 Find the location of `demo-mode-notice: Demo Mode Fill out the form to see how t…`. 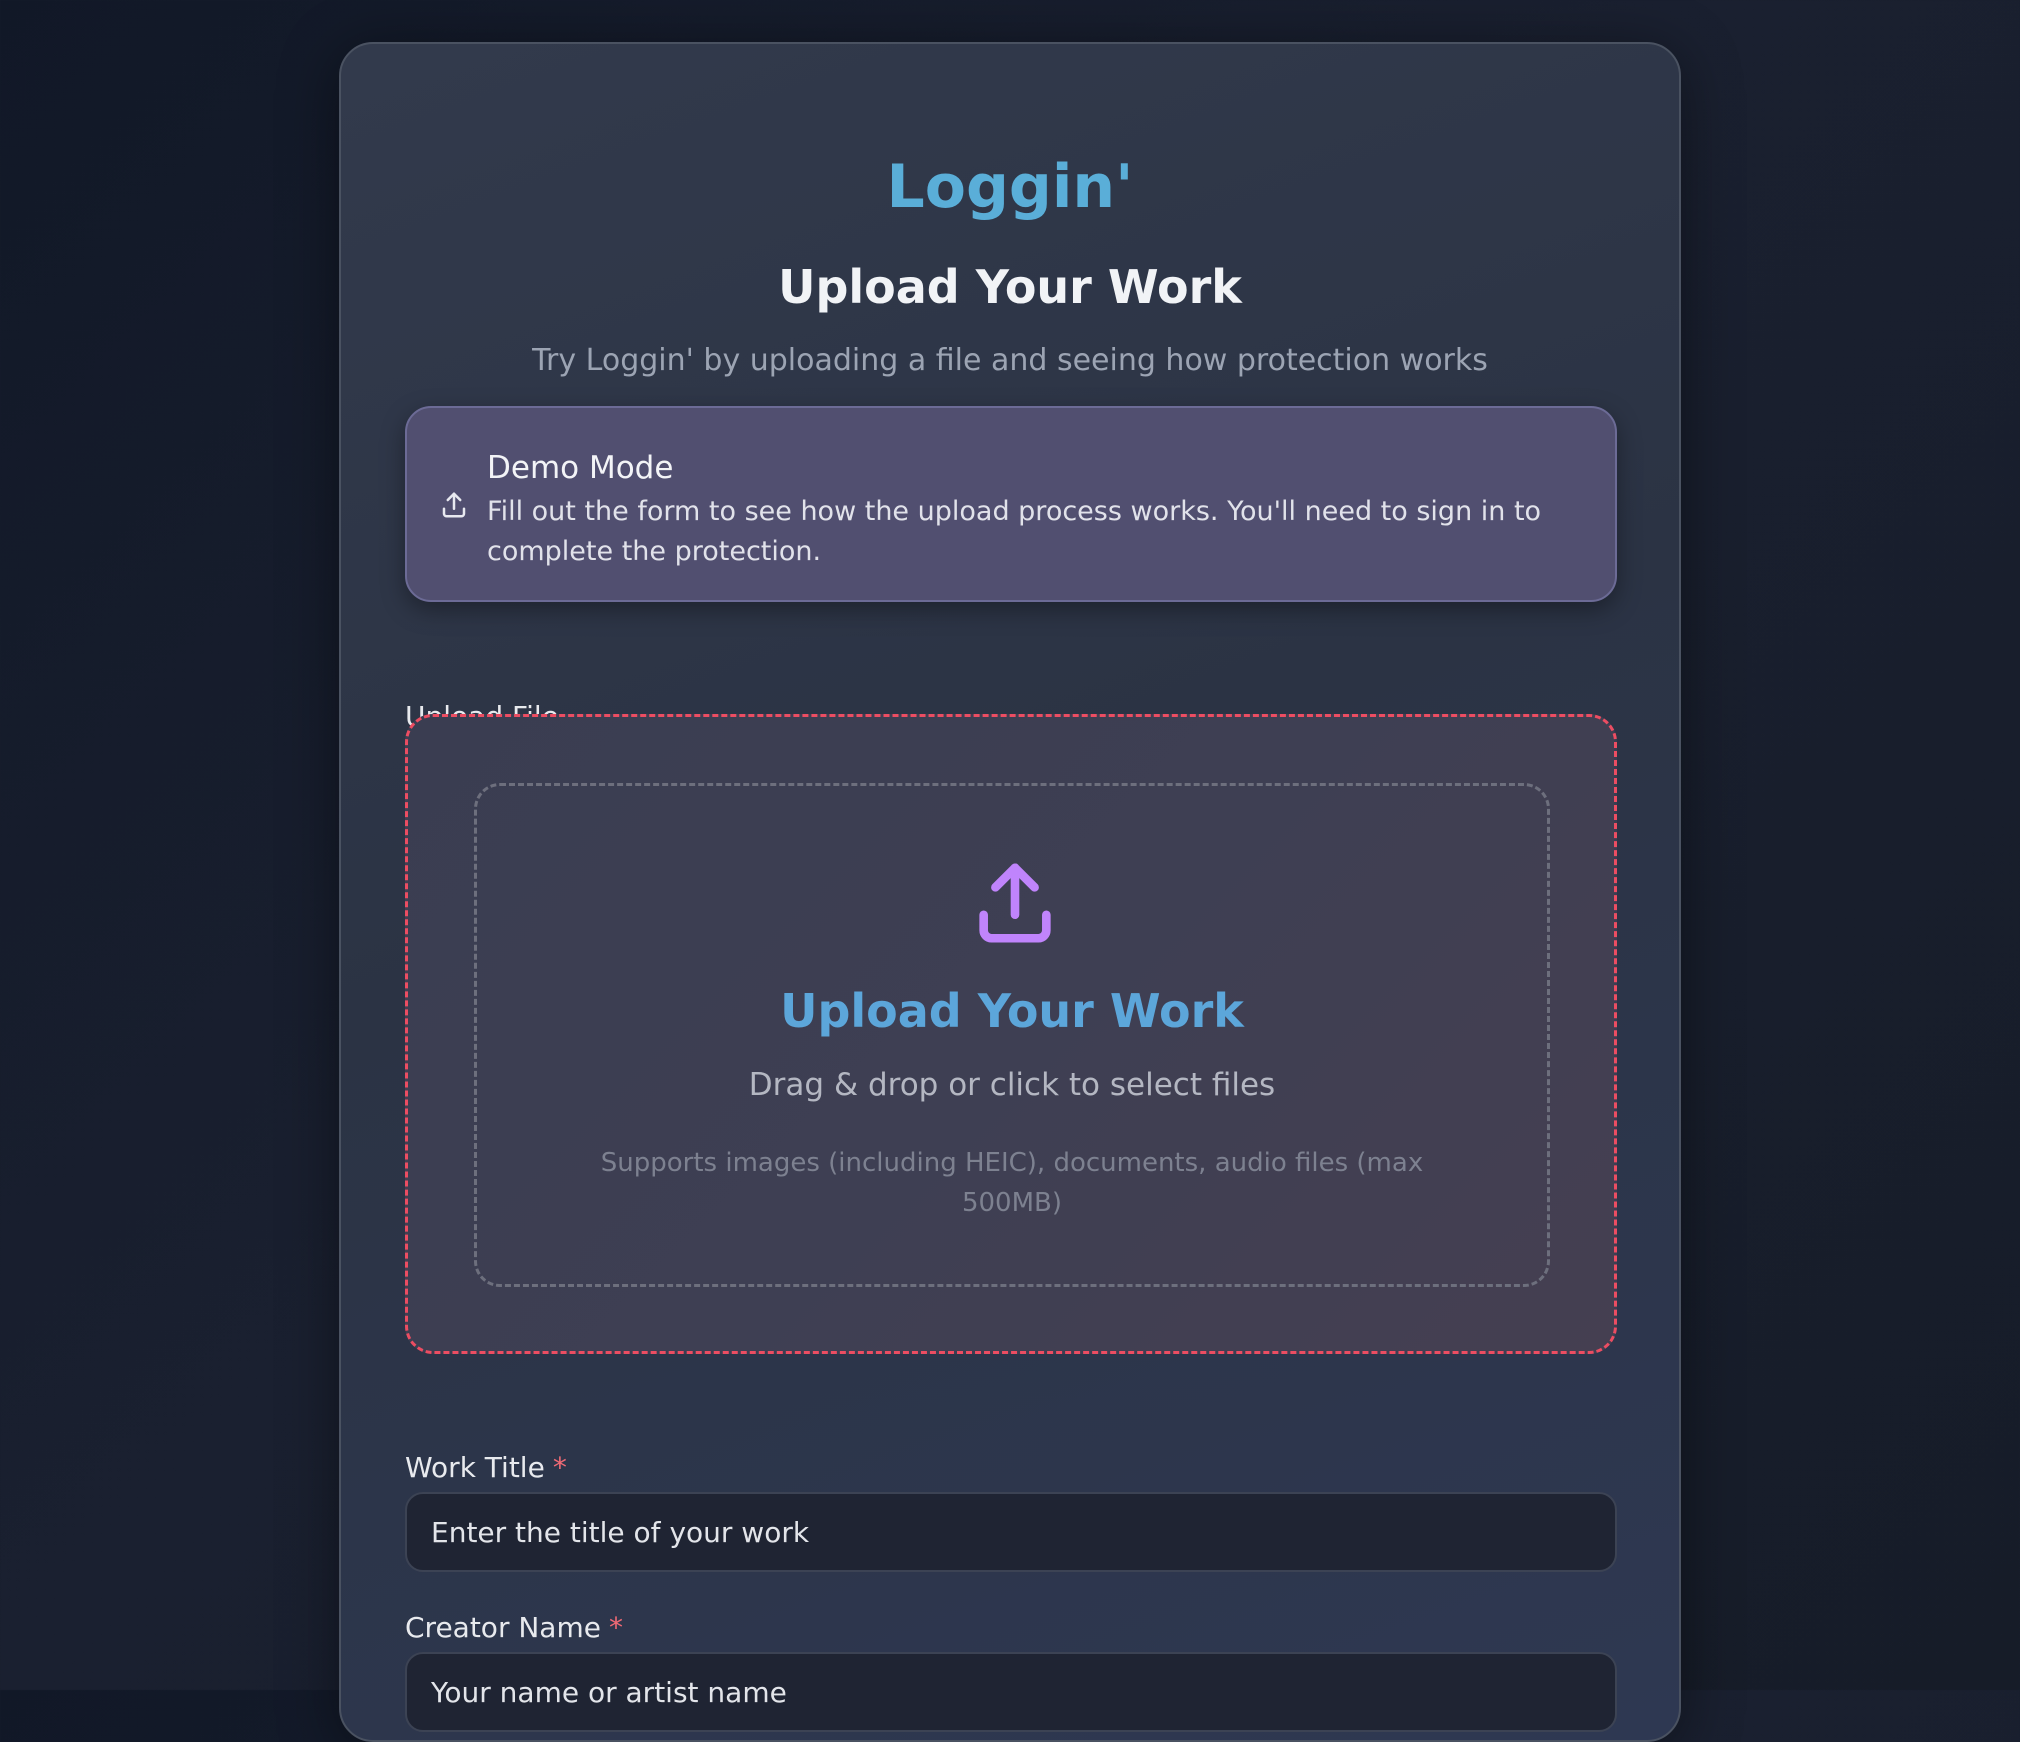

demo-mode-notice: Demo Mode Fill out the form to see how t… is located at coordinates (1011, 504).